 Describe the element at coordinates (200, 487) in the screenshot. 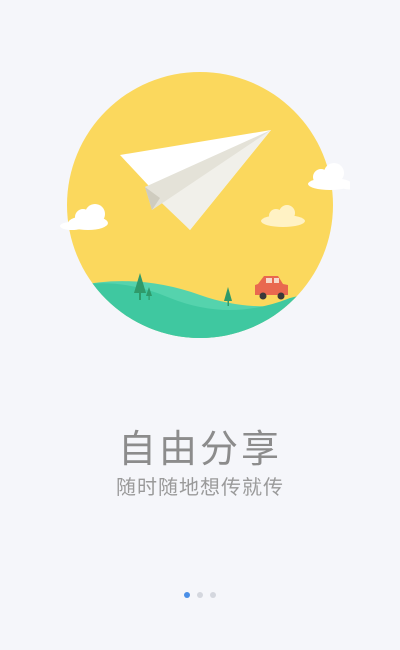

I see `page-subtitle: 随时随地想传就传` at that location.